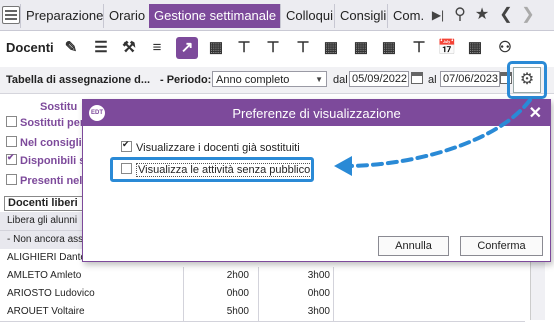  Describe the element at coordinates (361, 48) in the screenshot. I see `grid-clock-icon: ▦` at that location.